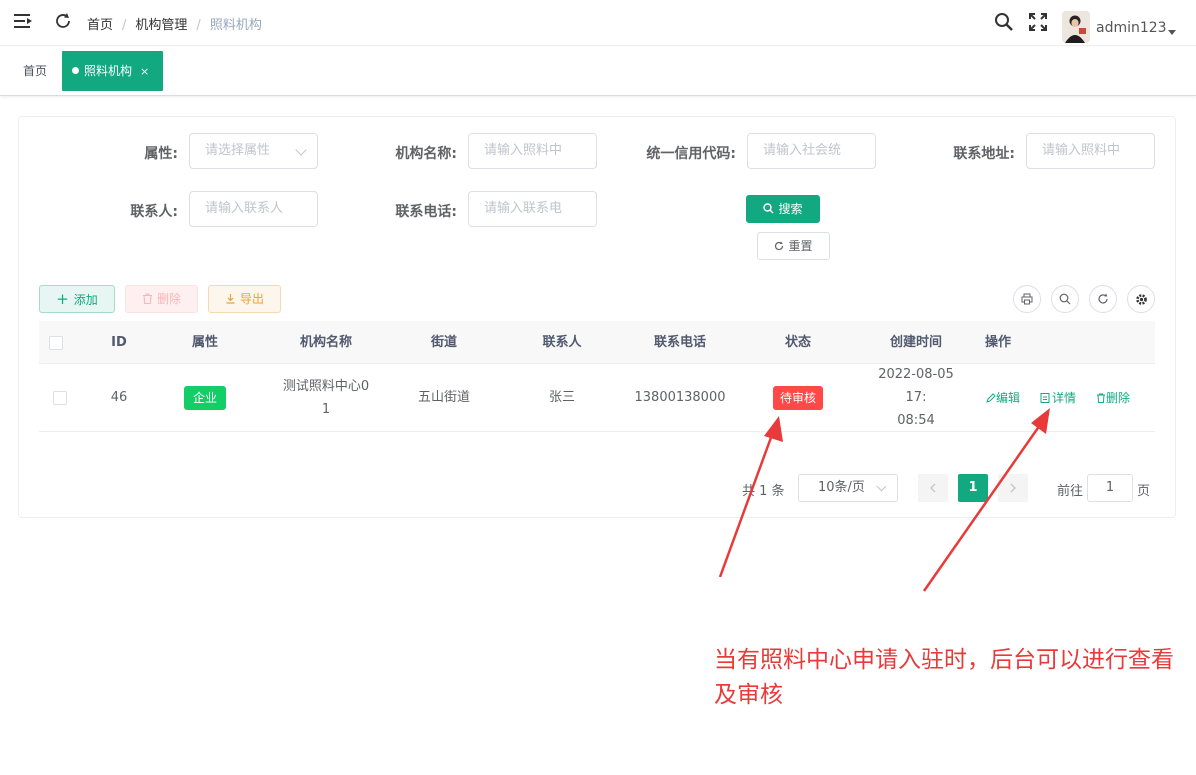 The width and height of the screenshot is (1196, 775). Describe the element at coordinates (1144, 491) in the screenshot. I see `page-unit-label: 页` at that location.